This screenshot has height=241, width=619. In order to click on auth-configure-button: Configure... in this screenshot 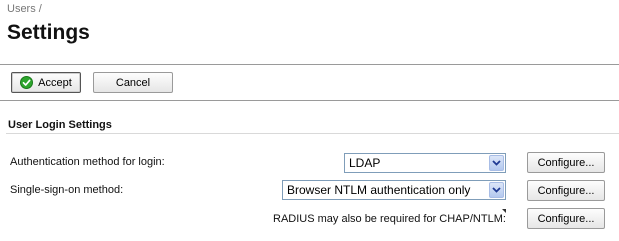, I will do `click(566, 162)`.